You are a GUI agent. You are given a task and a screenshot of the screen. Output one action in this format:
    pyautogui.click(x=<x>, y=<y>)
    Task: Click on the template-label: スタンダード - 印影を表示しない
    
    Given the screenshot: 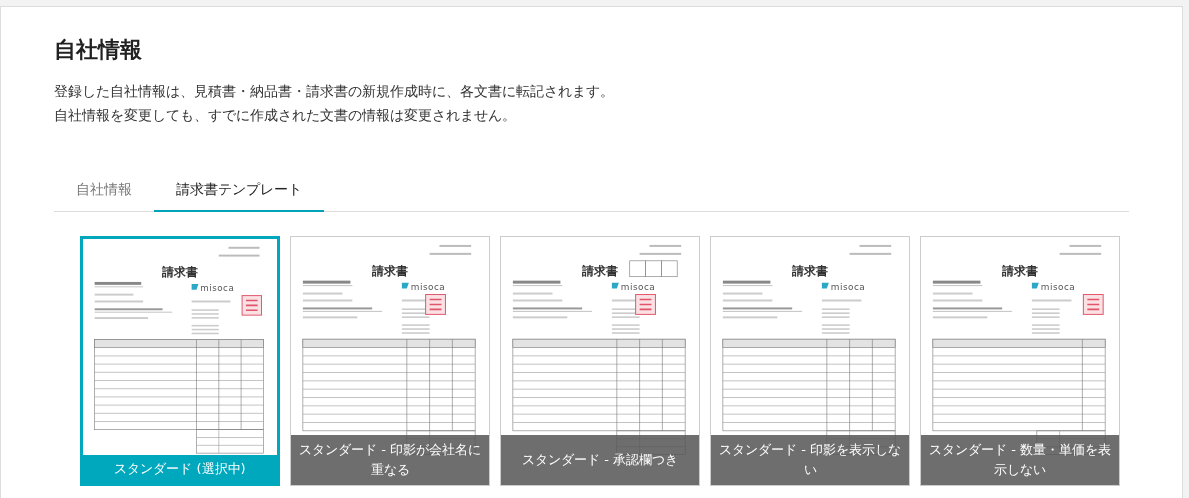 What is the action you would take?
    pyautogui.click(x=810, y=460)
    